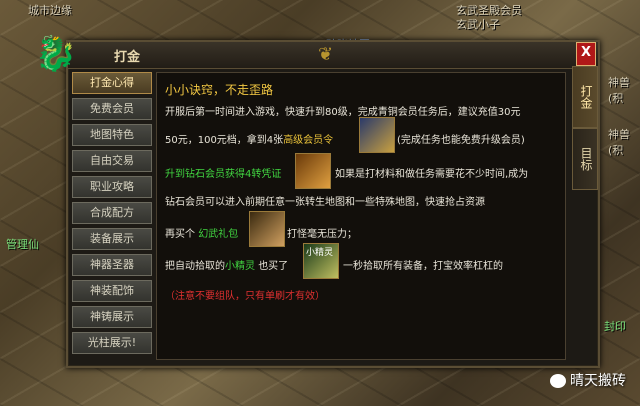  I want to click on text-line: 一秒拾取所有装备，打宝效率杠杠的, so click(423, 266).